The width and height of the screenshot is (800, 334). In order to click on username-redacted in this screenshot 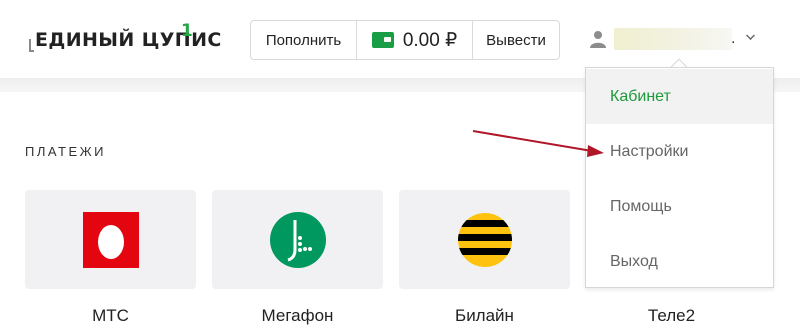, I will do `click(673, 39)`.